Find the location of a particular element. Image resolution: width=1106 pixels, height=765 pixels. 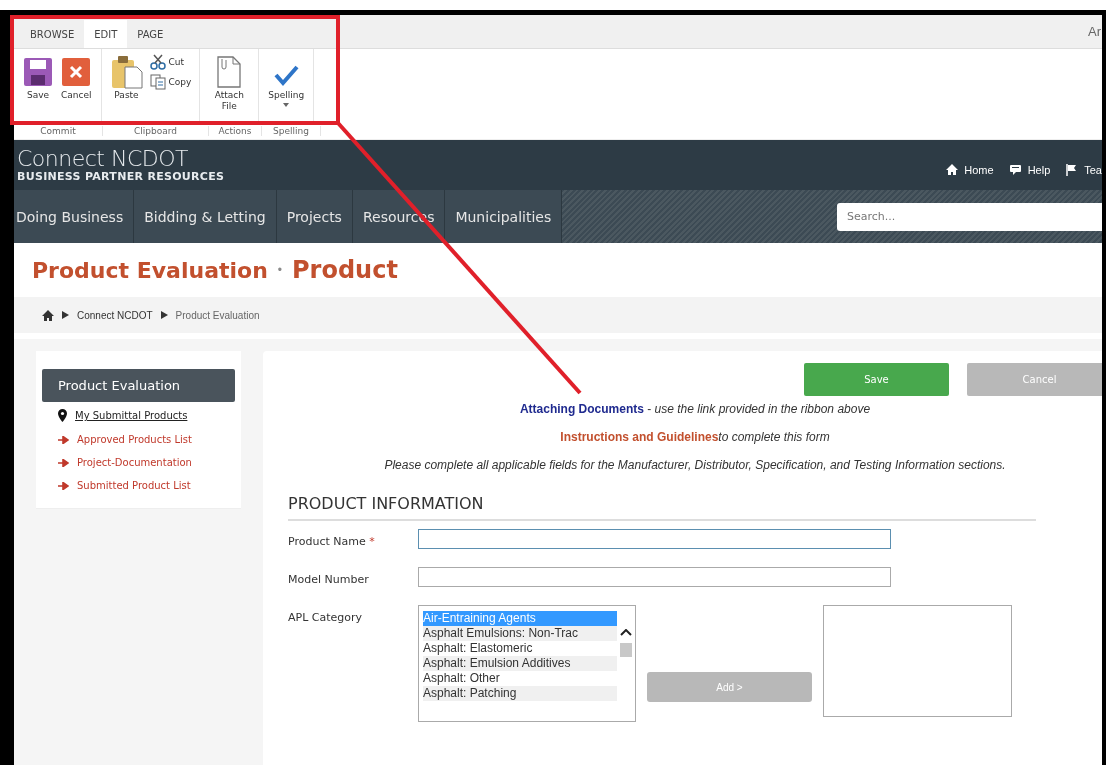

list-option: Asphalt: Other is located at coordinates (520, 678).